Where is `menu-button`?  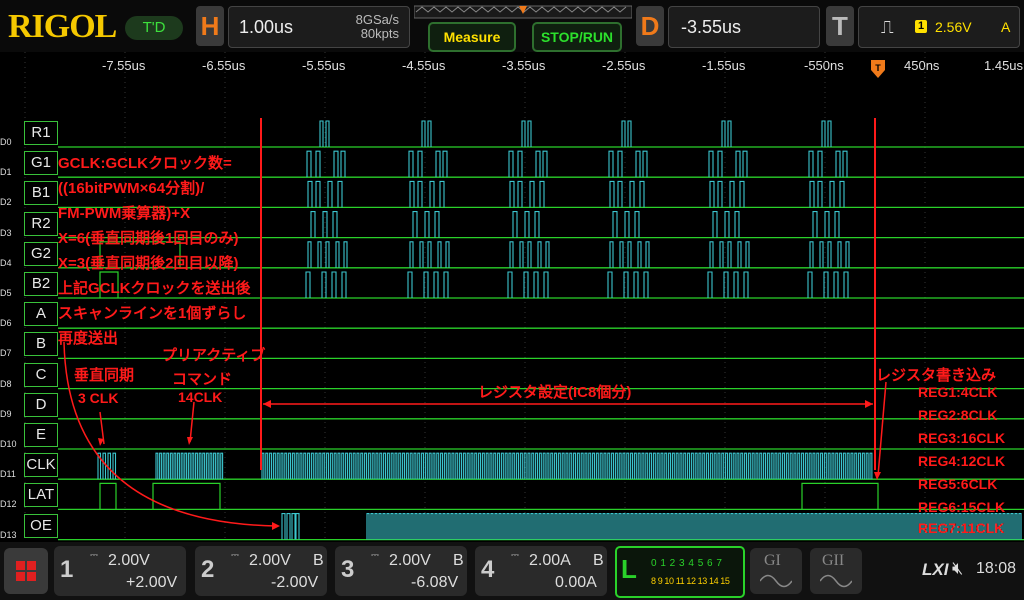 menu-button is located at coordinates (26, 571).